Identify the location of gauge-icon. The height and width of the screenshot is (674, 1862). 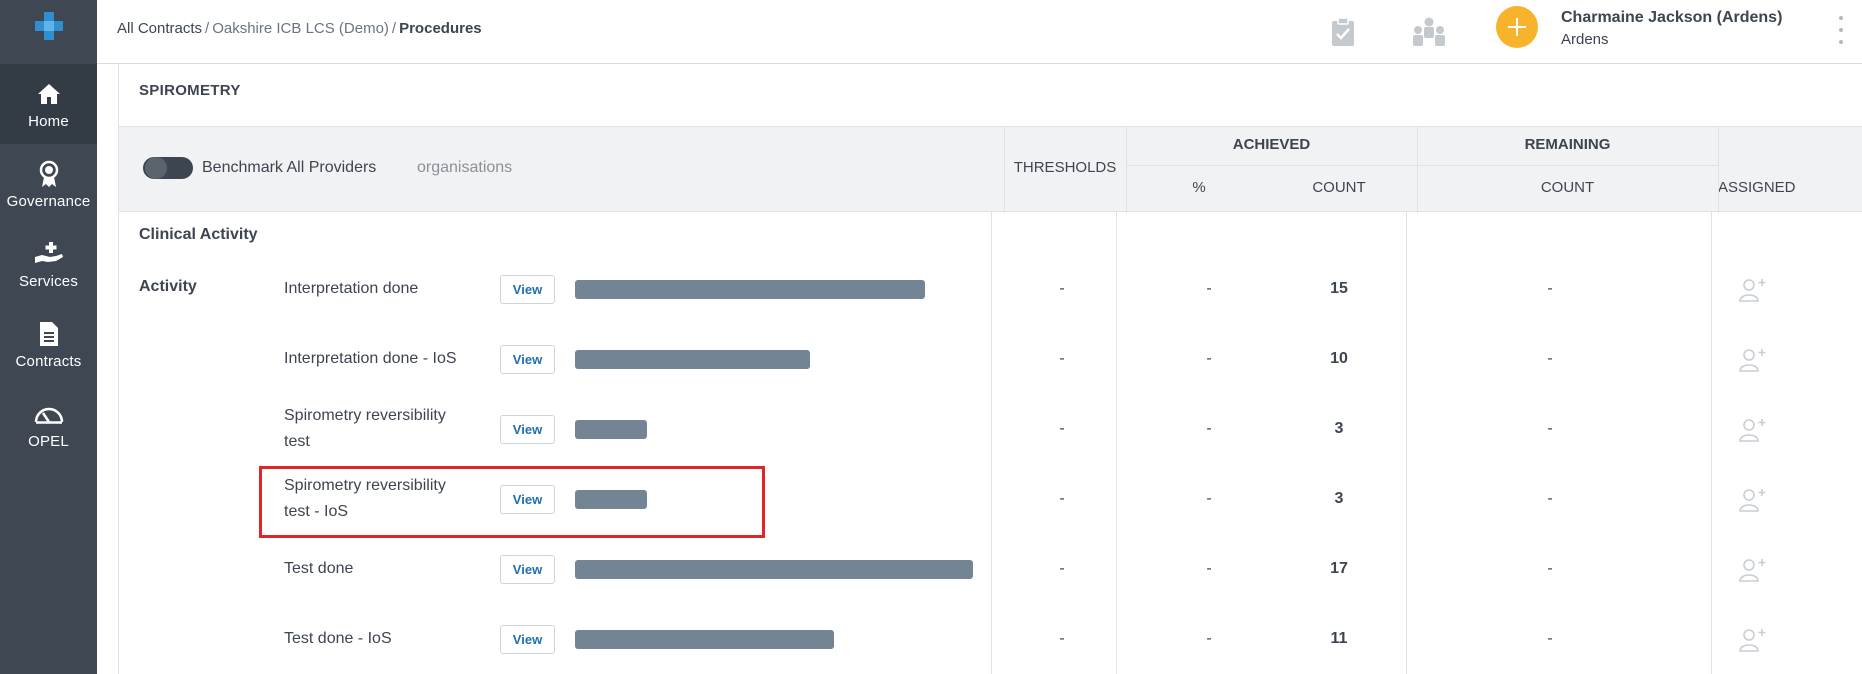
(49, 414).